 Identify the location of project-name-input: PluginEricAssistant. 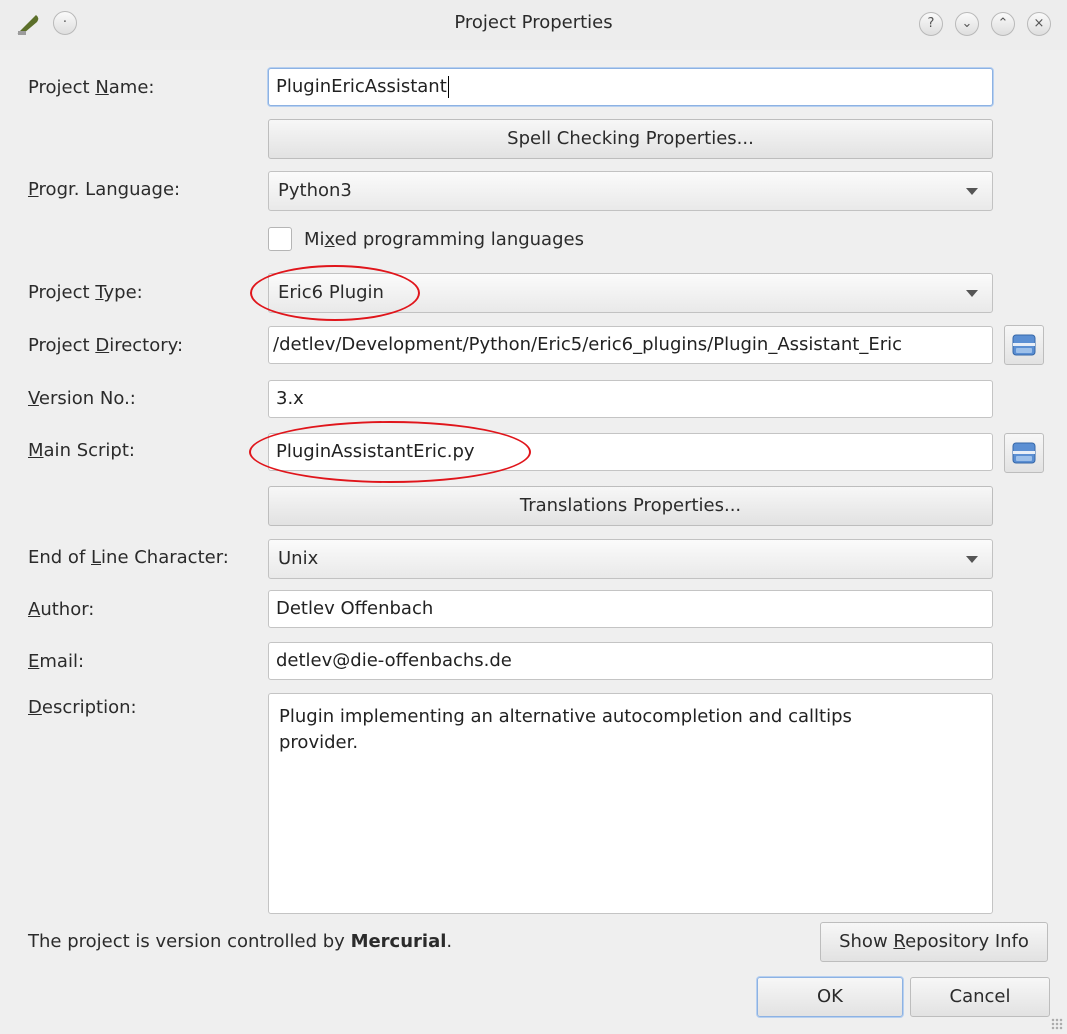
(630, 87).